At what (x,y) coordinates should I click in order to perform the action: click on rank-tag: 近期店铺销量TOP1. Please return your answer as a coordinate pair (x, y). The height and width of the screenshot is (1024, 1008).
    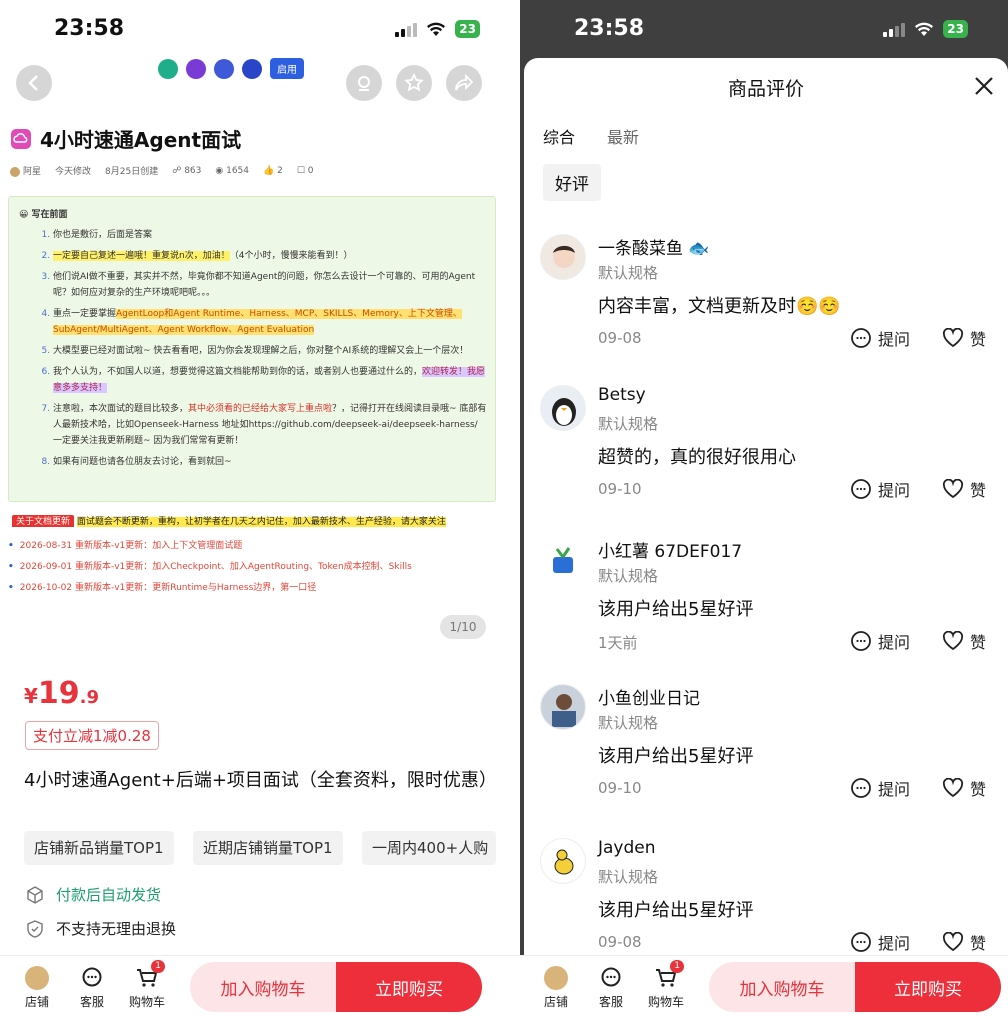
    Looking at the image, I should click on (268, 848).